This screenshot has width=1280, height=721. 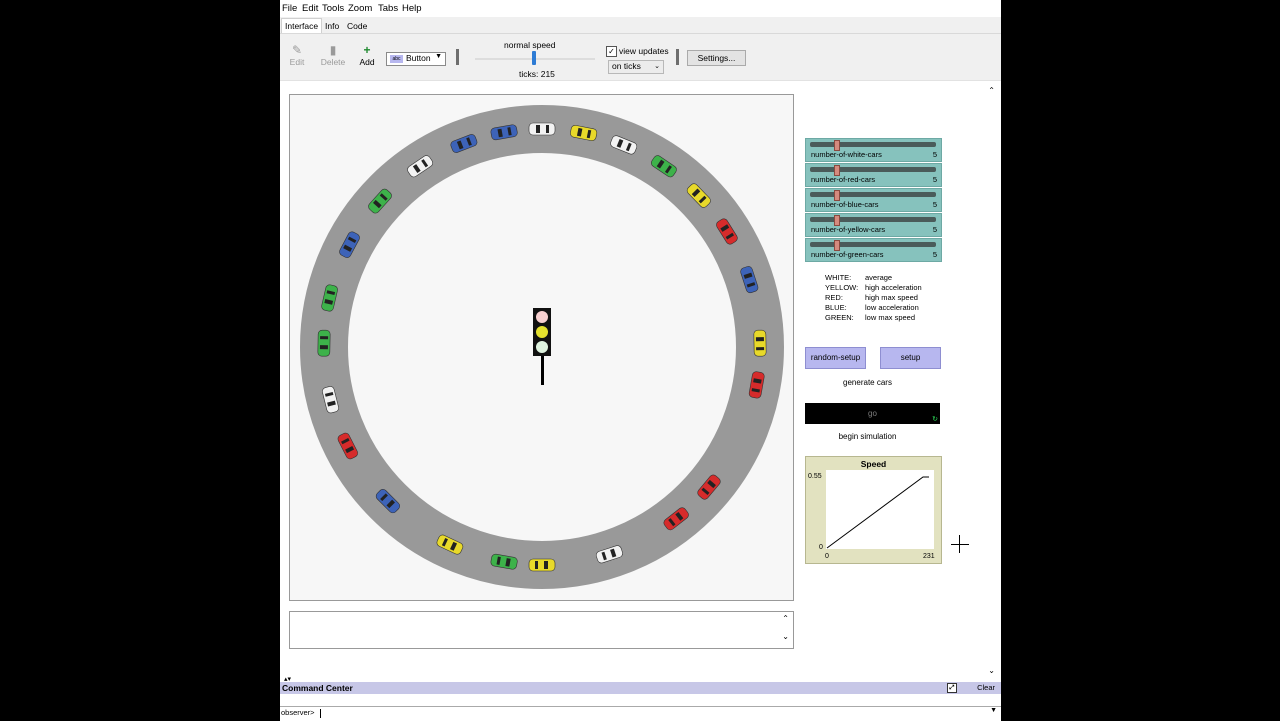 What do you see at coordinates (396, 59) in the screenshot?
I see `button-widget-icon: abc` at bounding box center [396, 59].